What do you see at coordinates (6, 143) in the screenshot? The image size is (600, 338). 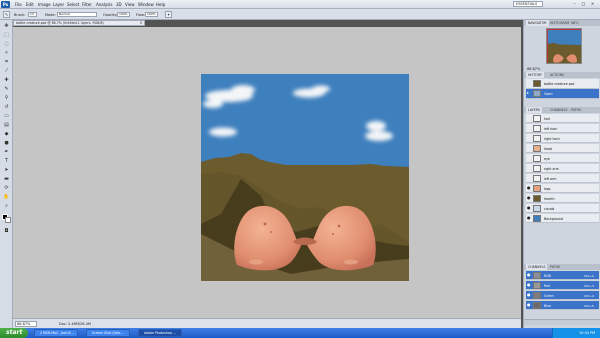 I see `dodge-tool-icon: ●` at bounding box center [6, 143].